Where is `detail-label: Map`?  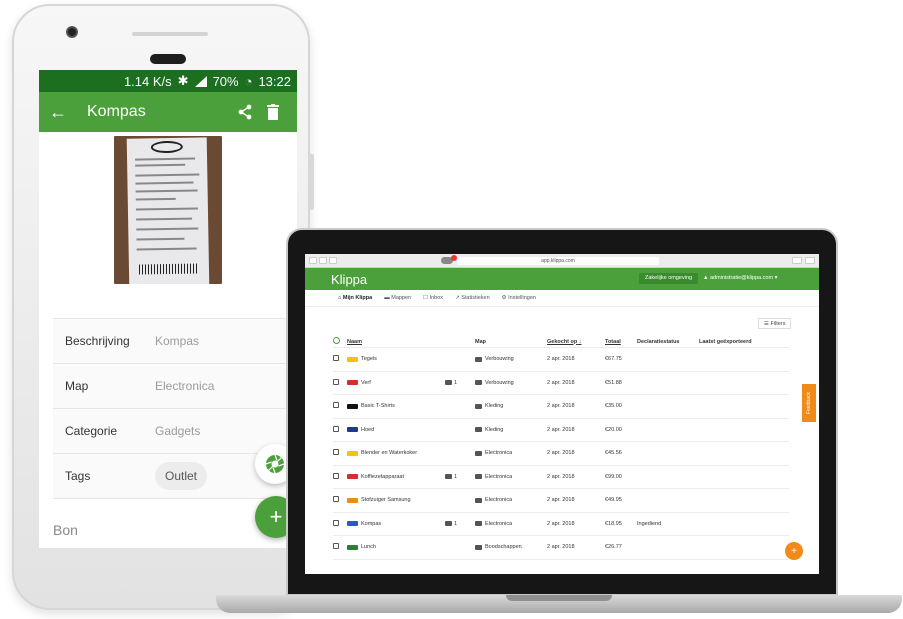 detail-label: Map is located at coordinates (77, 386).